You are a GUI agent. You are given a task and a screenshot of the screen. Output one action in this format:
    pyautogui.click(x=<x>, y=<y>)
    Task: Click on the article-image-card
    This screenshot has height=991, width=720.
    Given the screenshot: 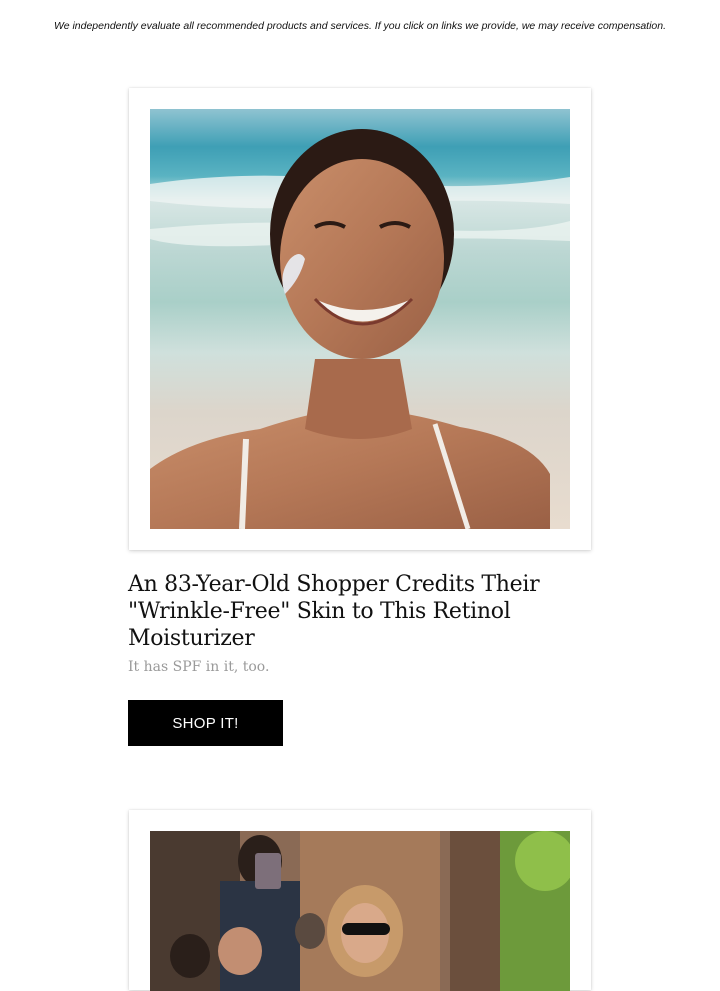 What is the action you would take?
    pyautogui.click(x=360, y=900)
    